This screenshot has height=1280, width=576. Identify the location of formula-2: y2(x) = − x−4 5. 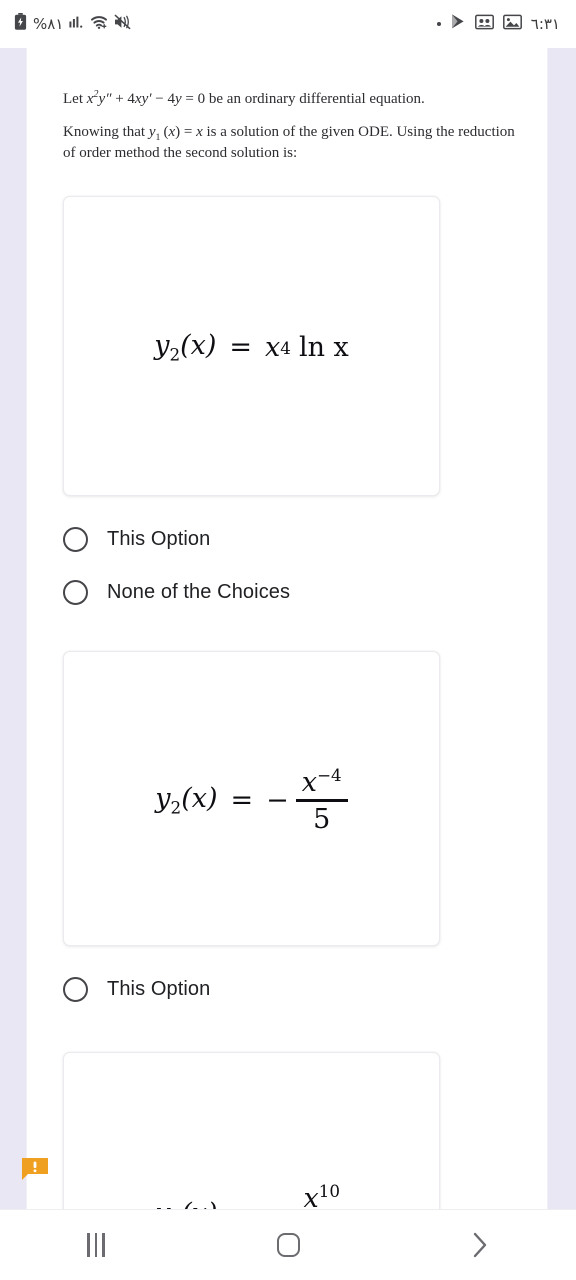
(251, 800).